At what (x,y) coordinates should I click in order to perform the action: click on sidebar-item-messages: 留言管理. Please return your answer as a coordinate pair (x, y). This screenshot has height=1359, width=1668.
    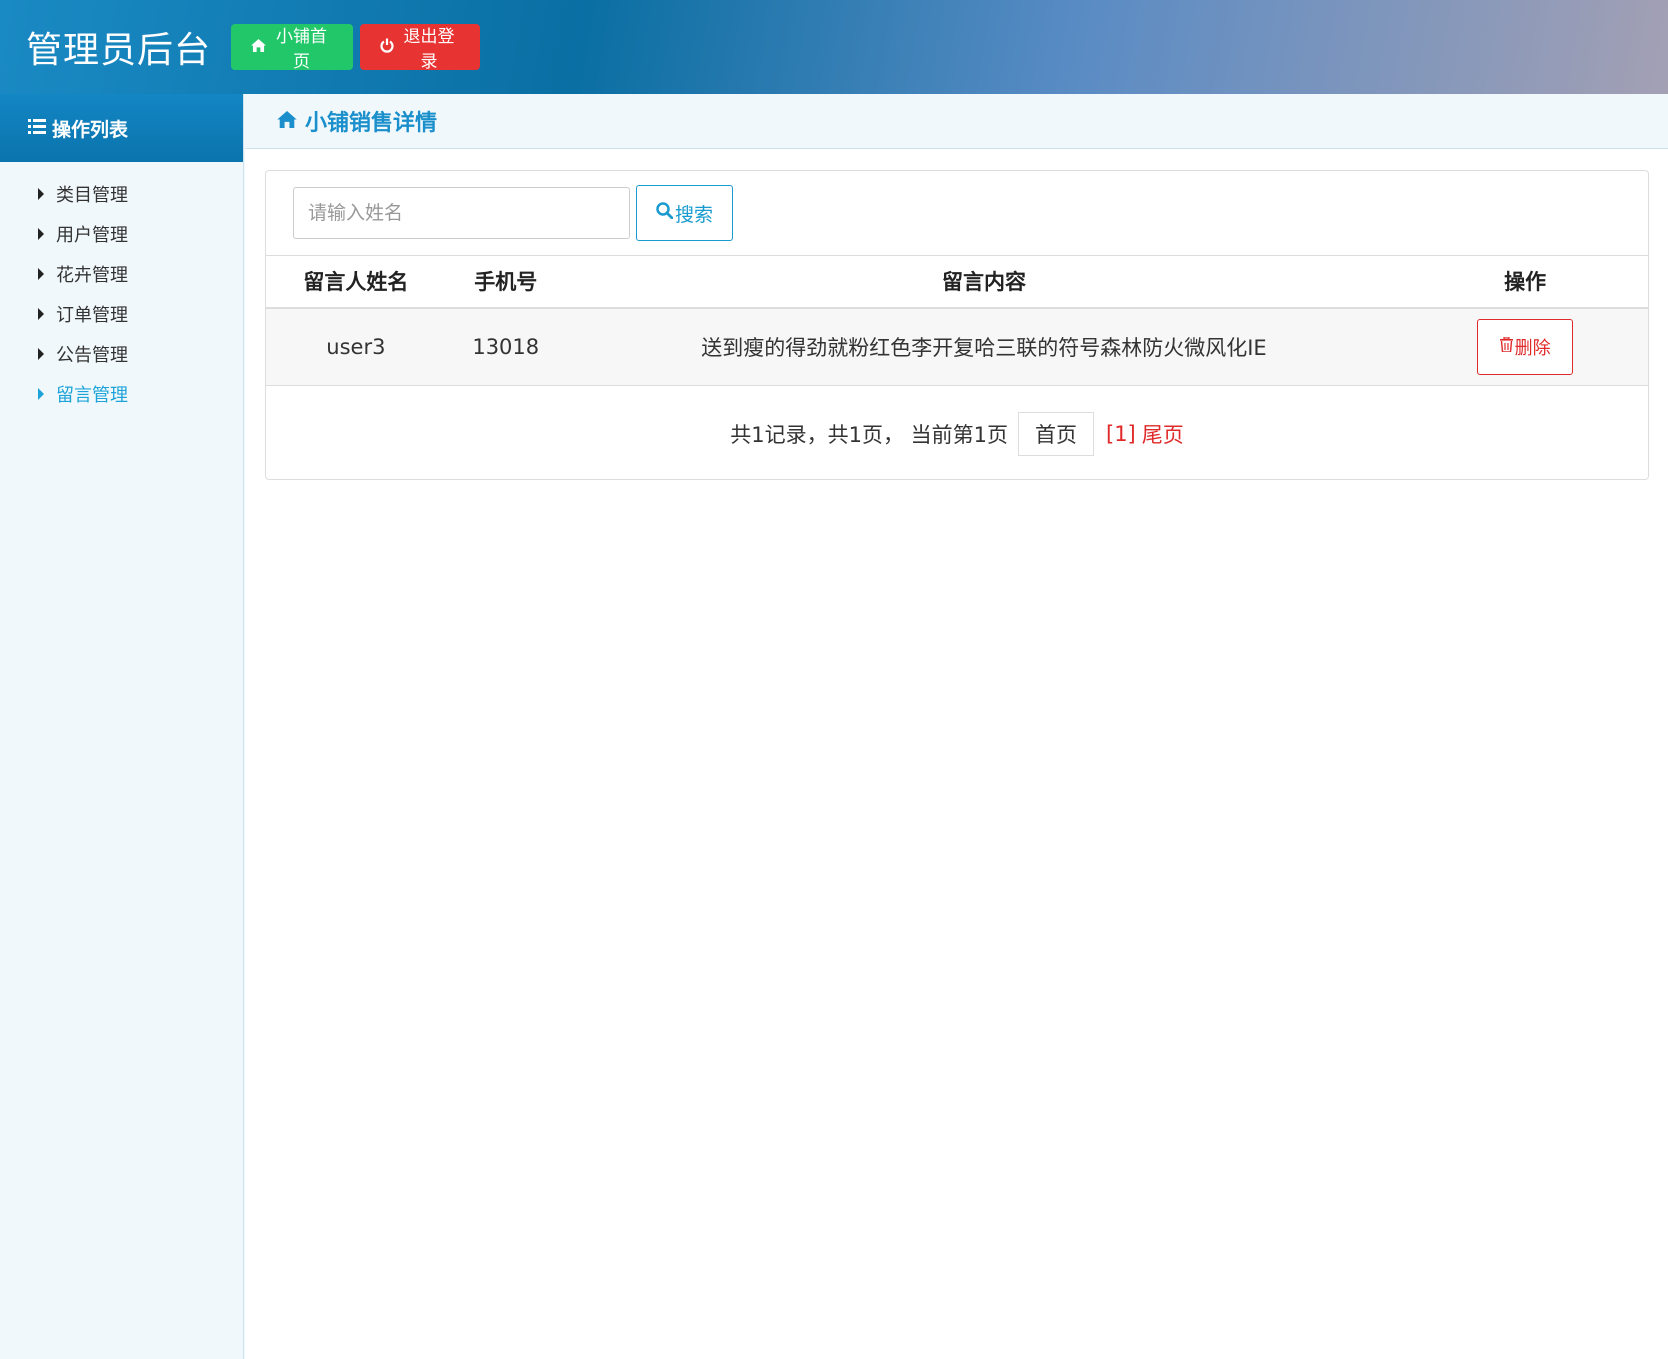
    Looking at the image, I should click on (121, 394).